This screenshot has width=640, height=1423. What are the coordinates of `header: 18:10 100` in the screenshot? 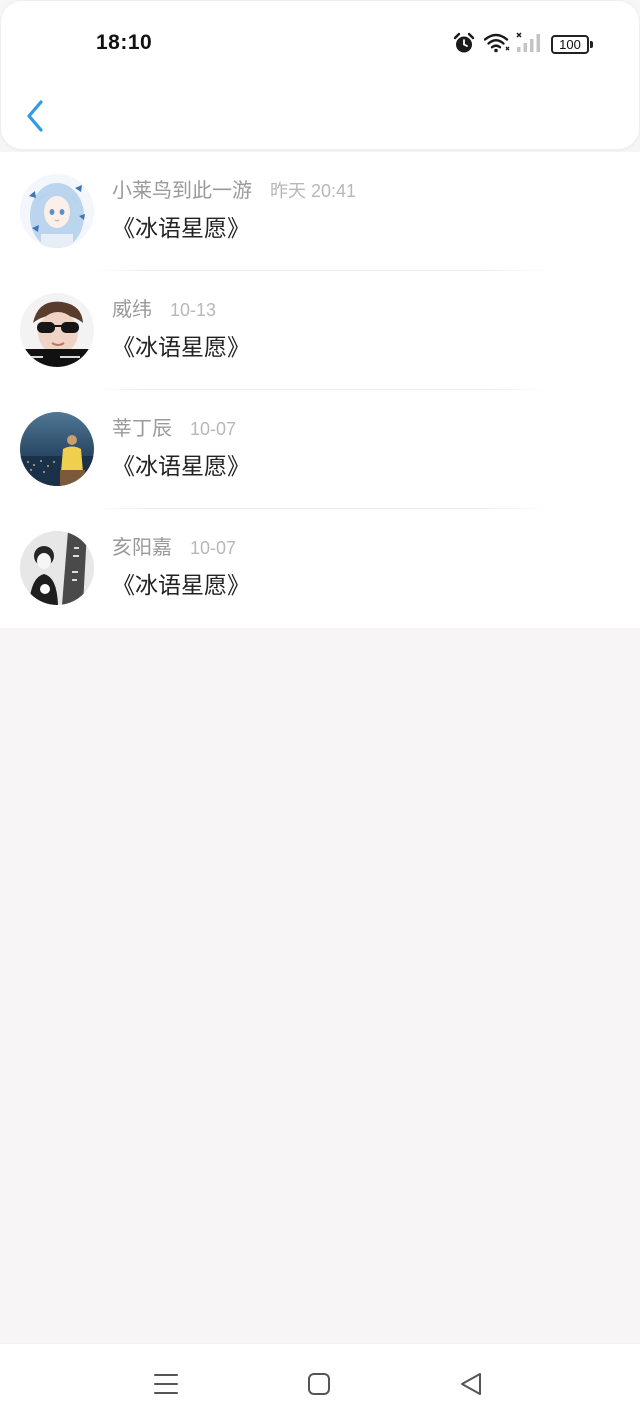 It's located at (320, 75).